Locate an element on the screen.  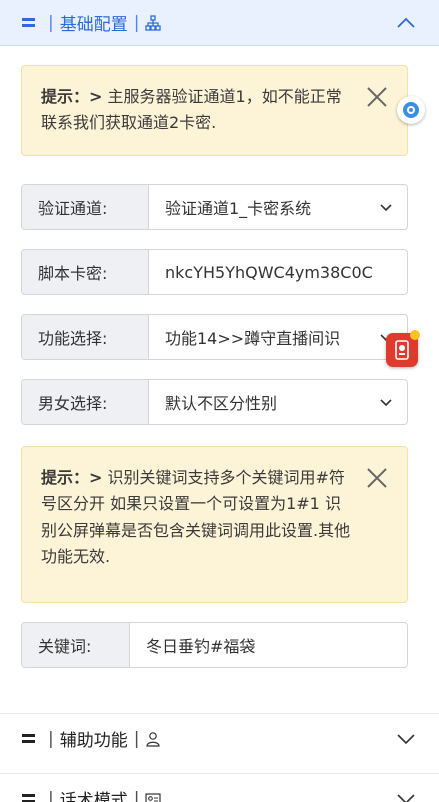
card-key-field: 脚本卡密: nkcYH5YhQWC4ym38C0C is located at coordinates (214, 272).